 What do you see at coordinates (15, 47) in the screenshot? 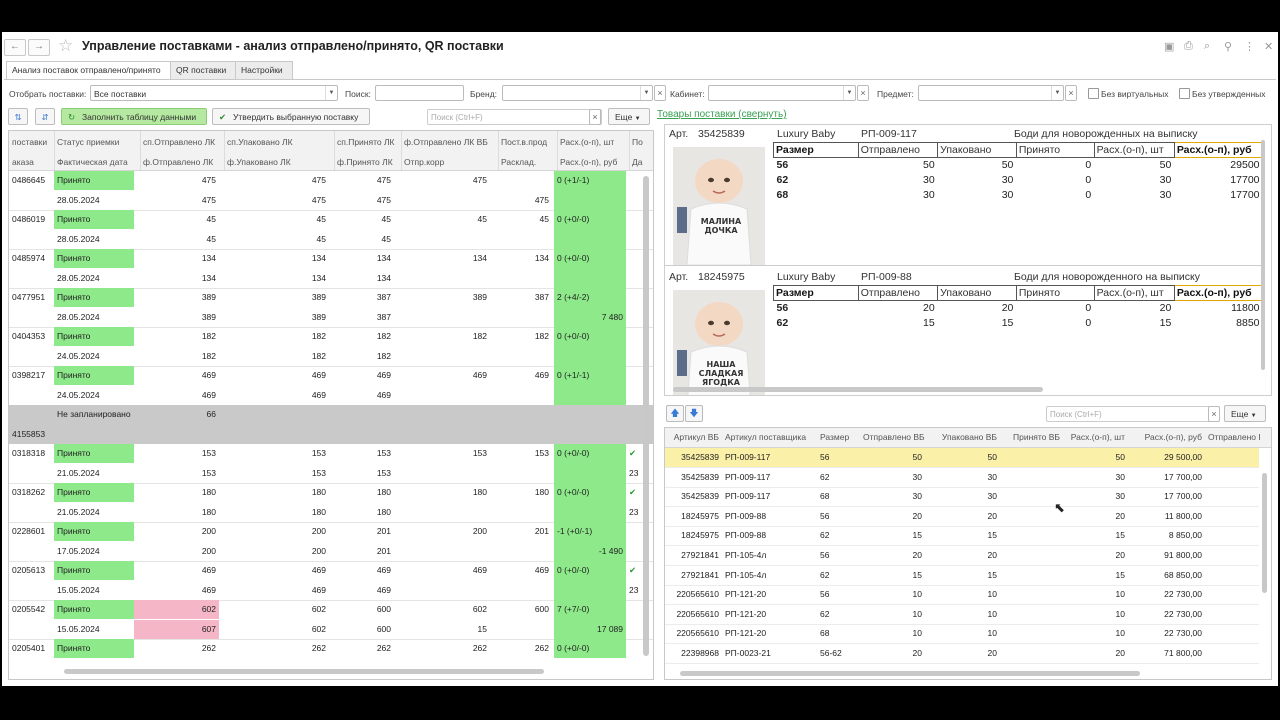
I see `back-button: ←` at bounding box center [15, 47].